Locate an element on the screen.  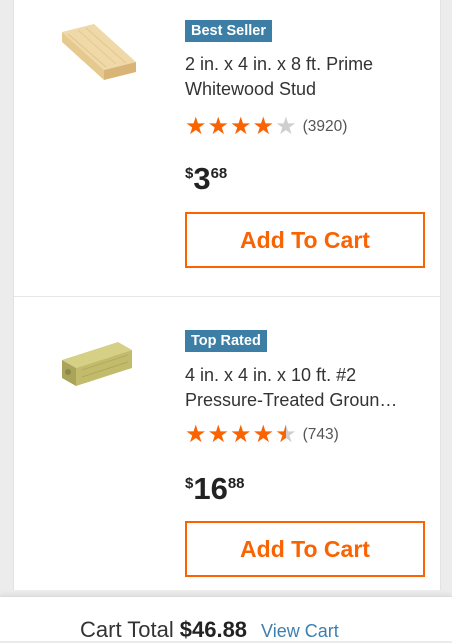
cart-total-value: $46.88 is located at coordinates (213, 629).